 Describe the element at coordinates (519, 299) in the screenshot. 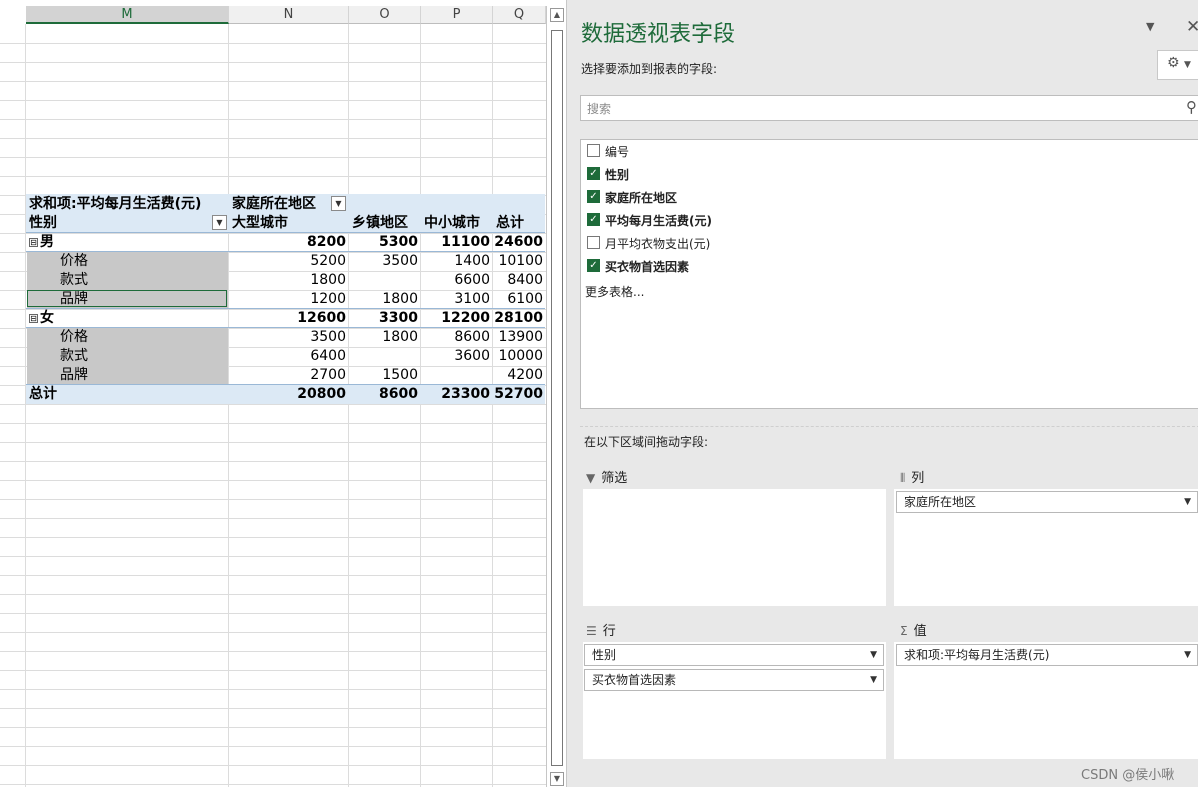

I see `pivot-cell: 6100` at that location.